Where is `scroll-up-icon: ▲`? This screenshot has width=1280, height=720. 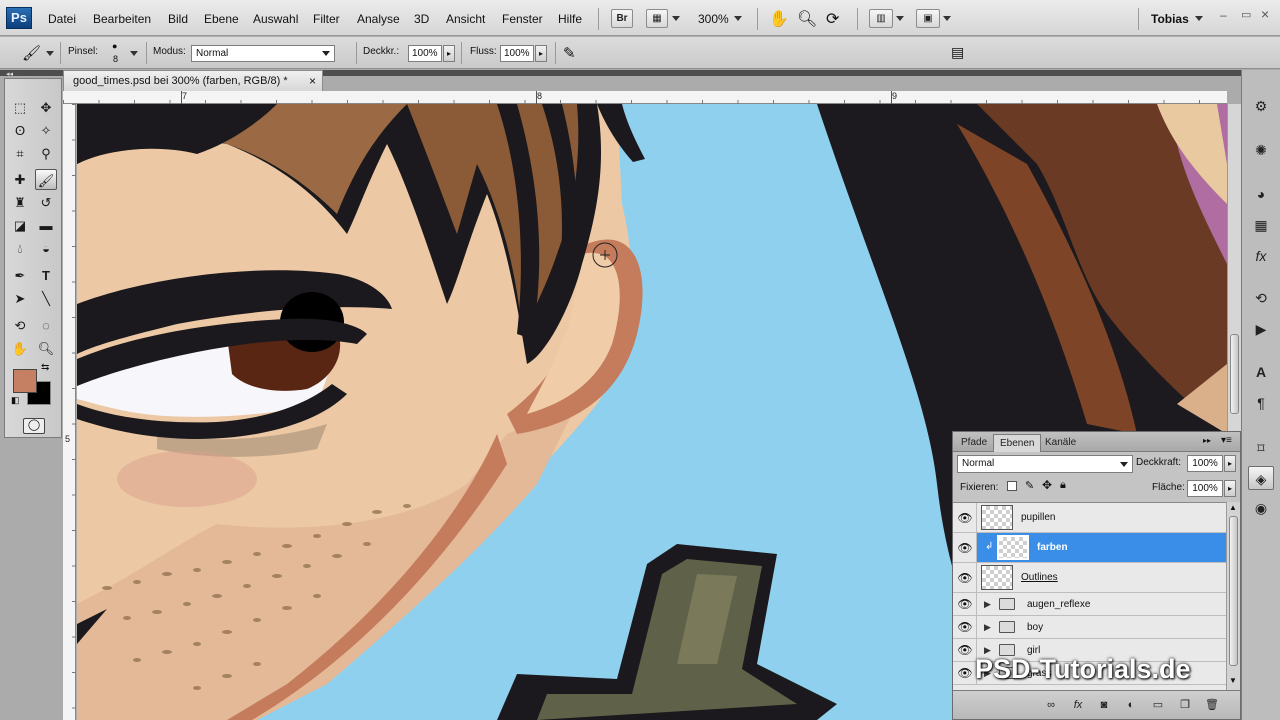 scroll-up-icon: ▲ is located at coordinates (1233, 507).